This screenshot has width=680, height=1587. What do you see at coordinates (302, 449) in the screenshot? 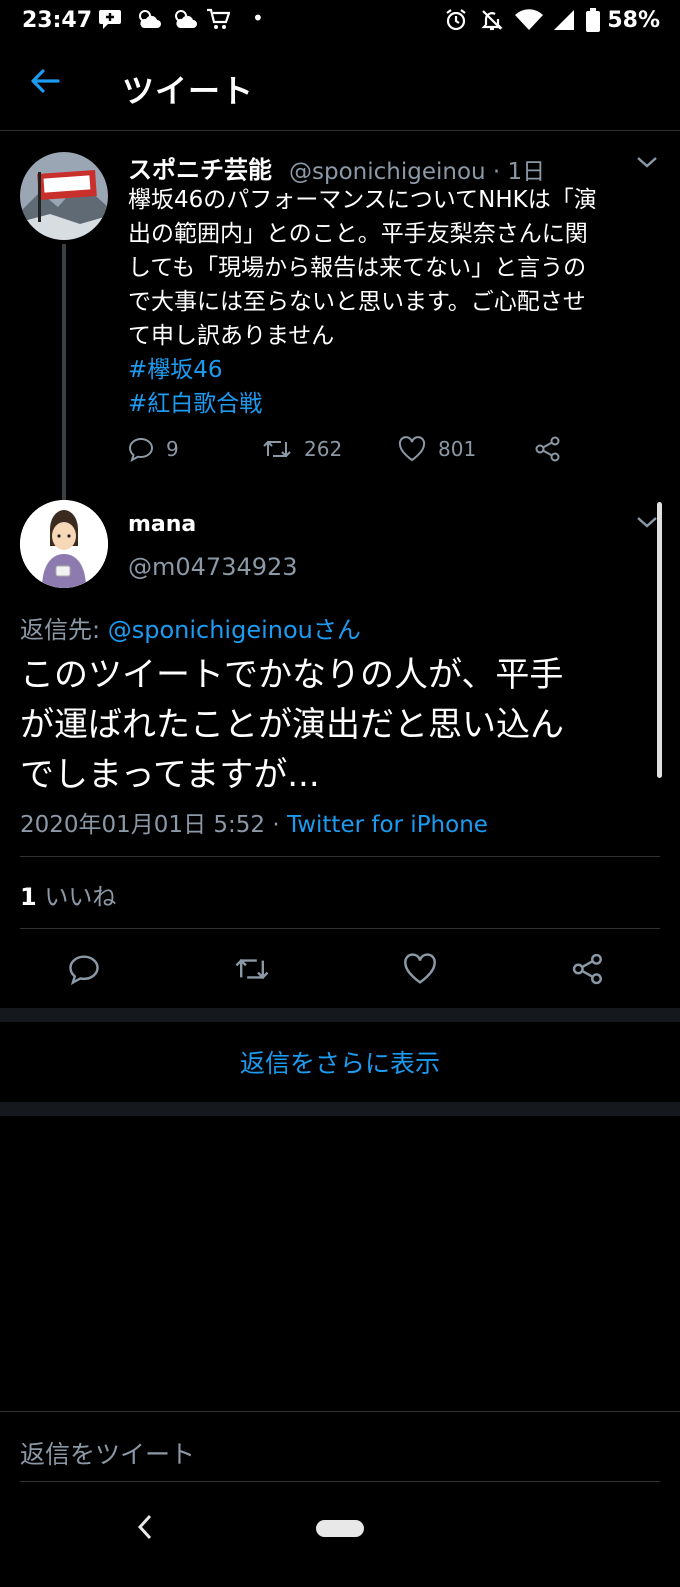
I see `retweet-button: 262` at bounding box center [302, 449].